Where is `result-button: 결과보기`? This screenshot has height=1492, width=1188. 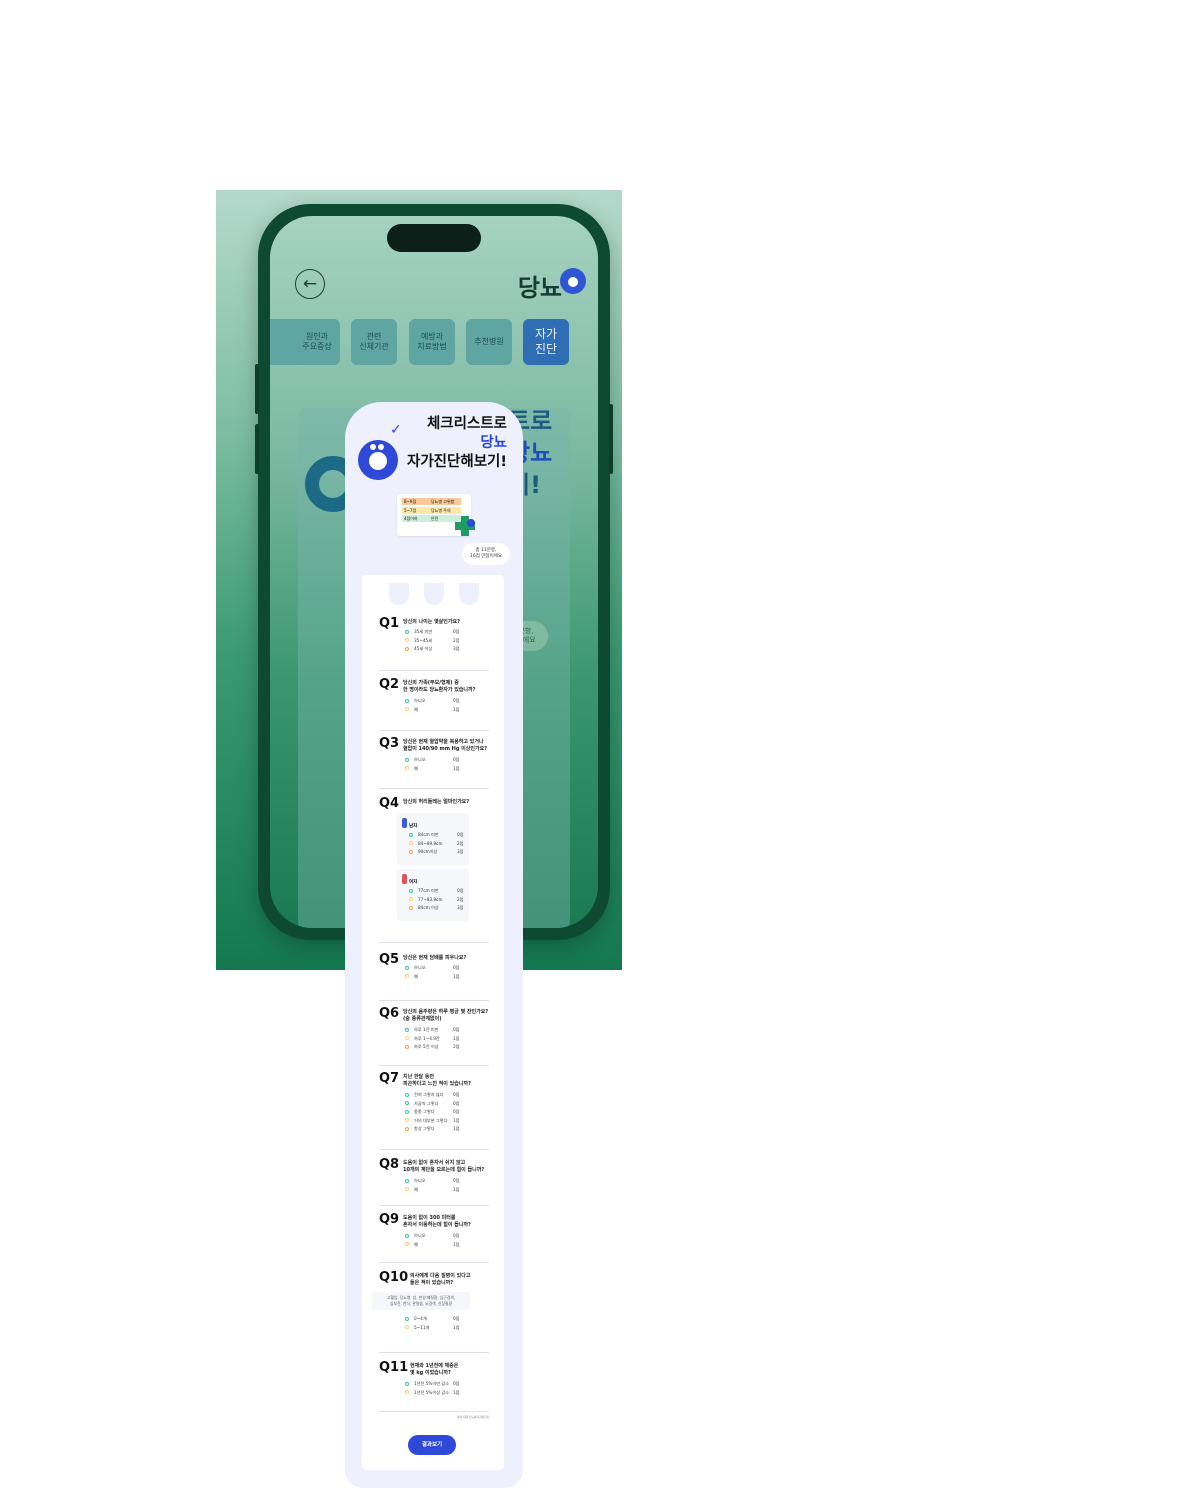
result-button: 결과보기 is located at coordinates (432, 1445).